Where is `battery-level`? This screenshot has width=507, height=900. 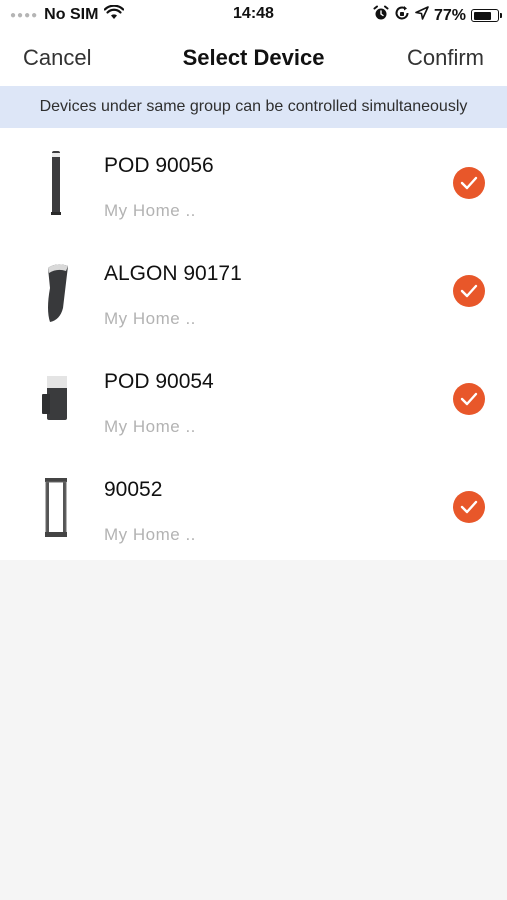
battery-level is located at coordinates (482, 15).